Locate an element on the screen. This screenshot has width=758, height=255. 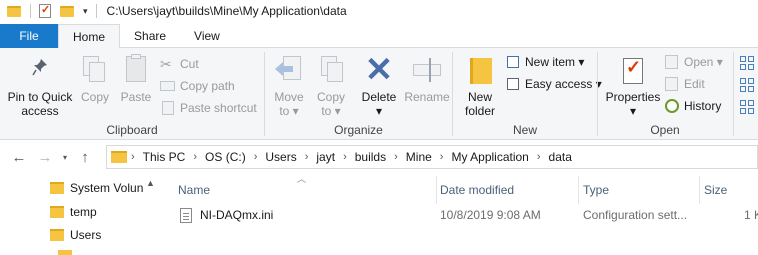
copy-to-icon is located at coordinates (331, 70).